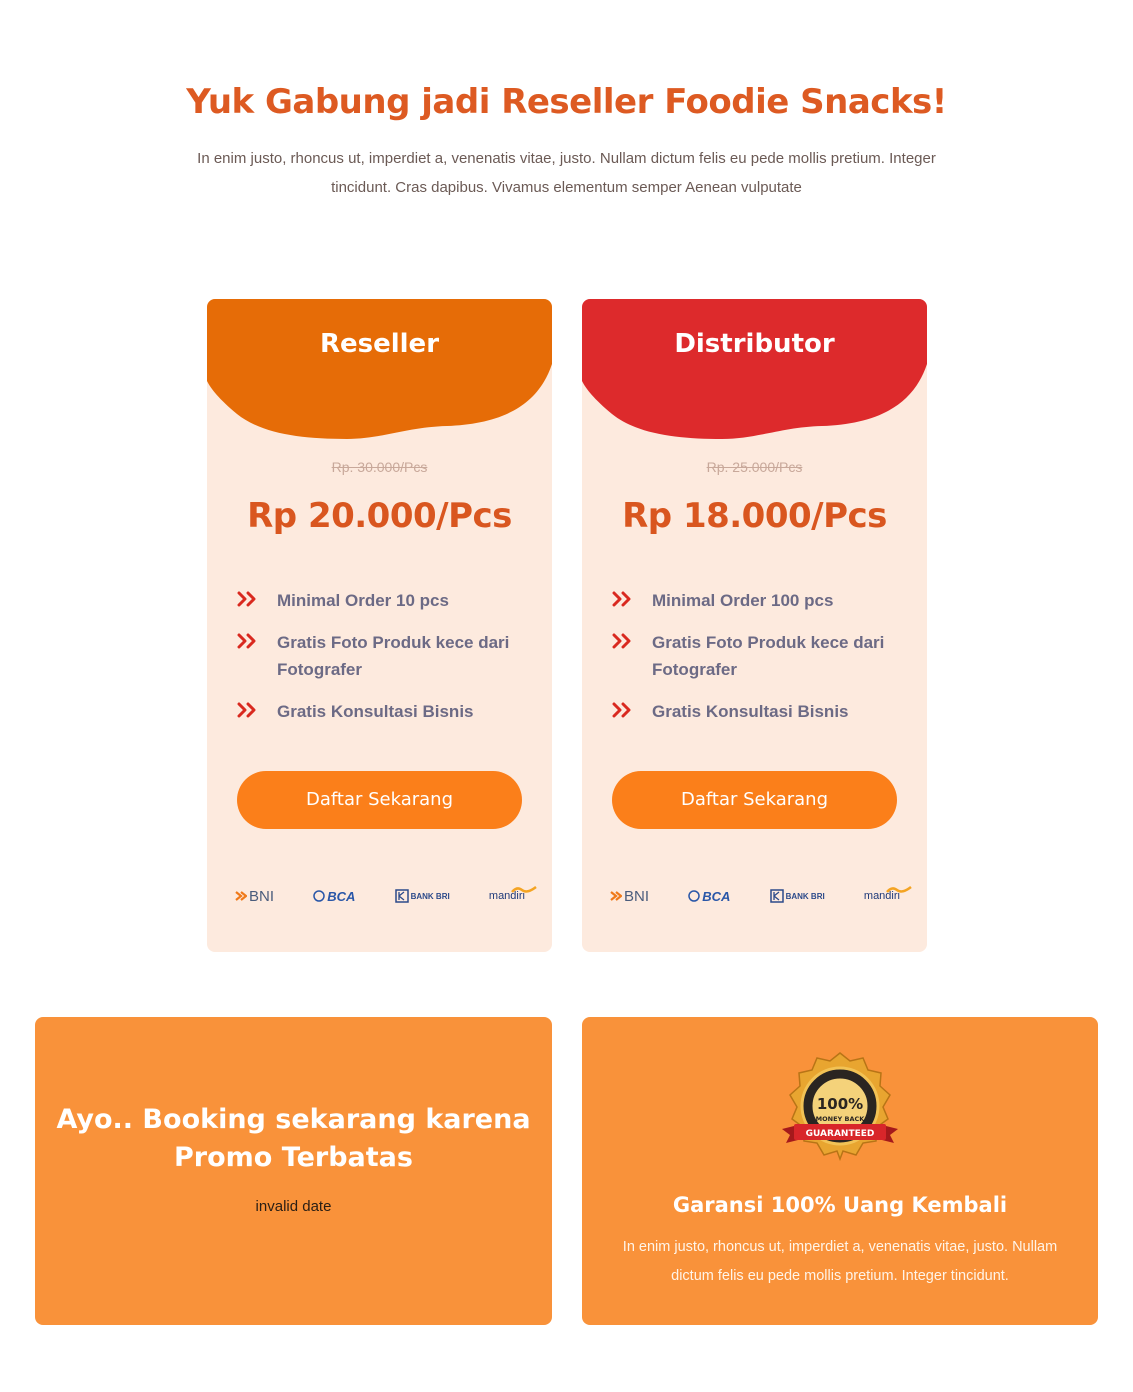 This screenshot has width=1133, height=1392. What do you see at coordinates (379, 467) in the screenshot?
I see `old-price: Rp. 30.000/Pcs` at bounding box center [379, 467].